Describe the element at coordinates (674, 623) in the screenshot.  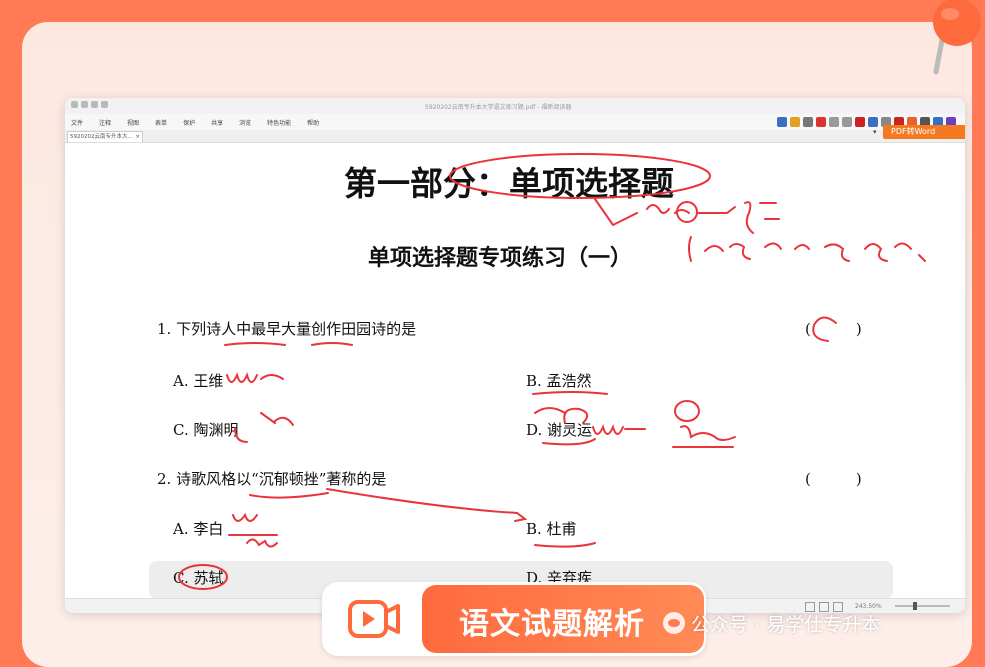
I see `wechat-icon` at that location.